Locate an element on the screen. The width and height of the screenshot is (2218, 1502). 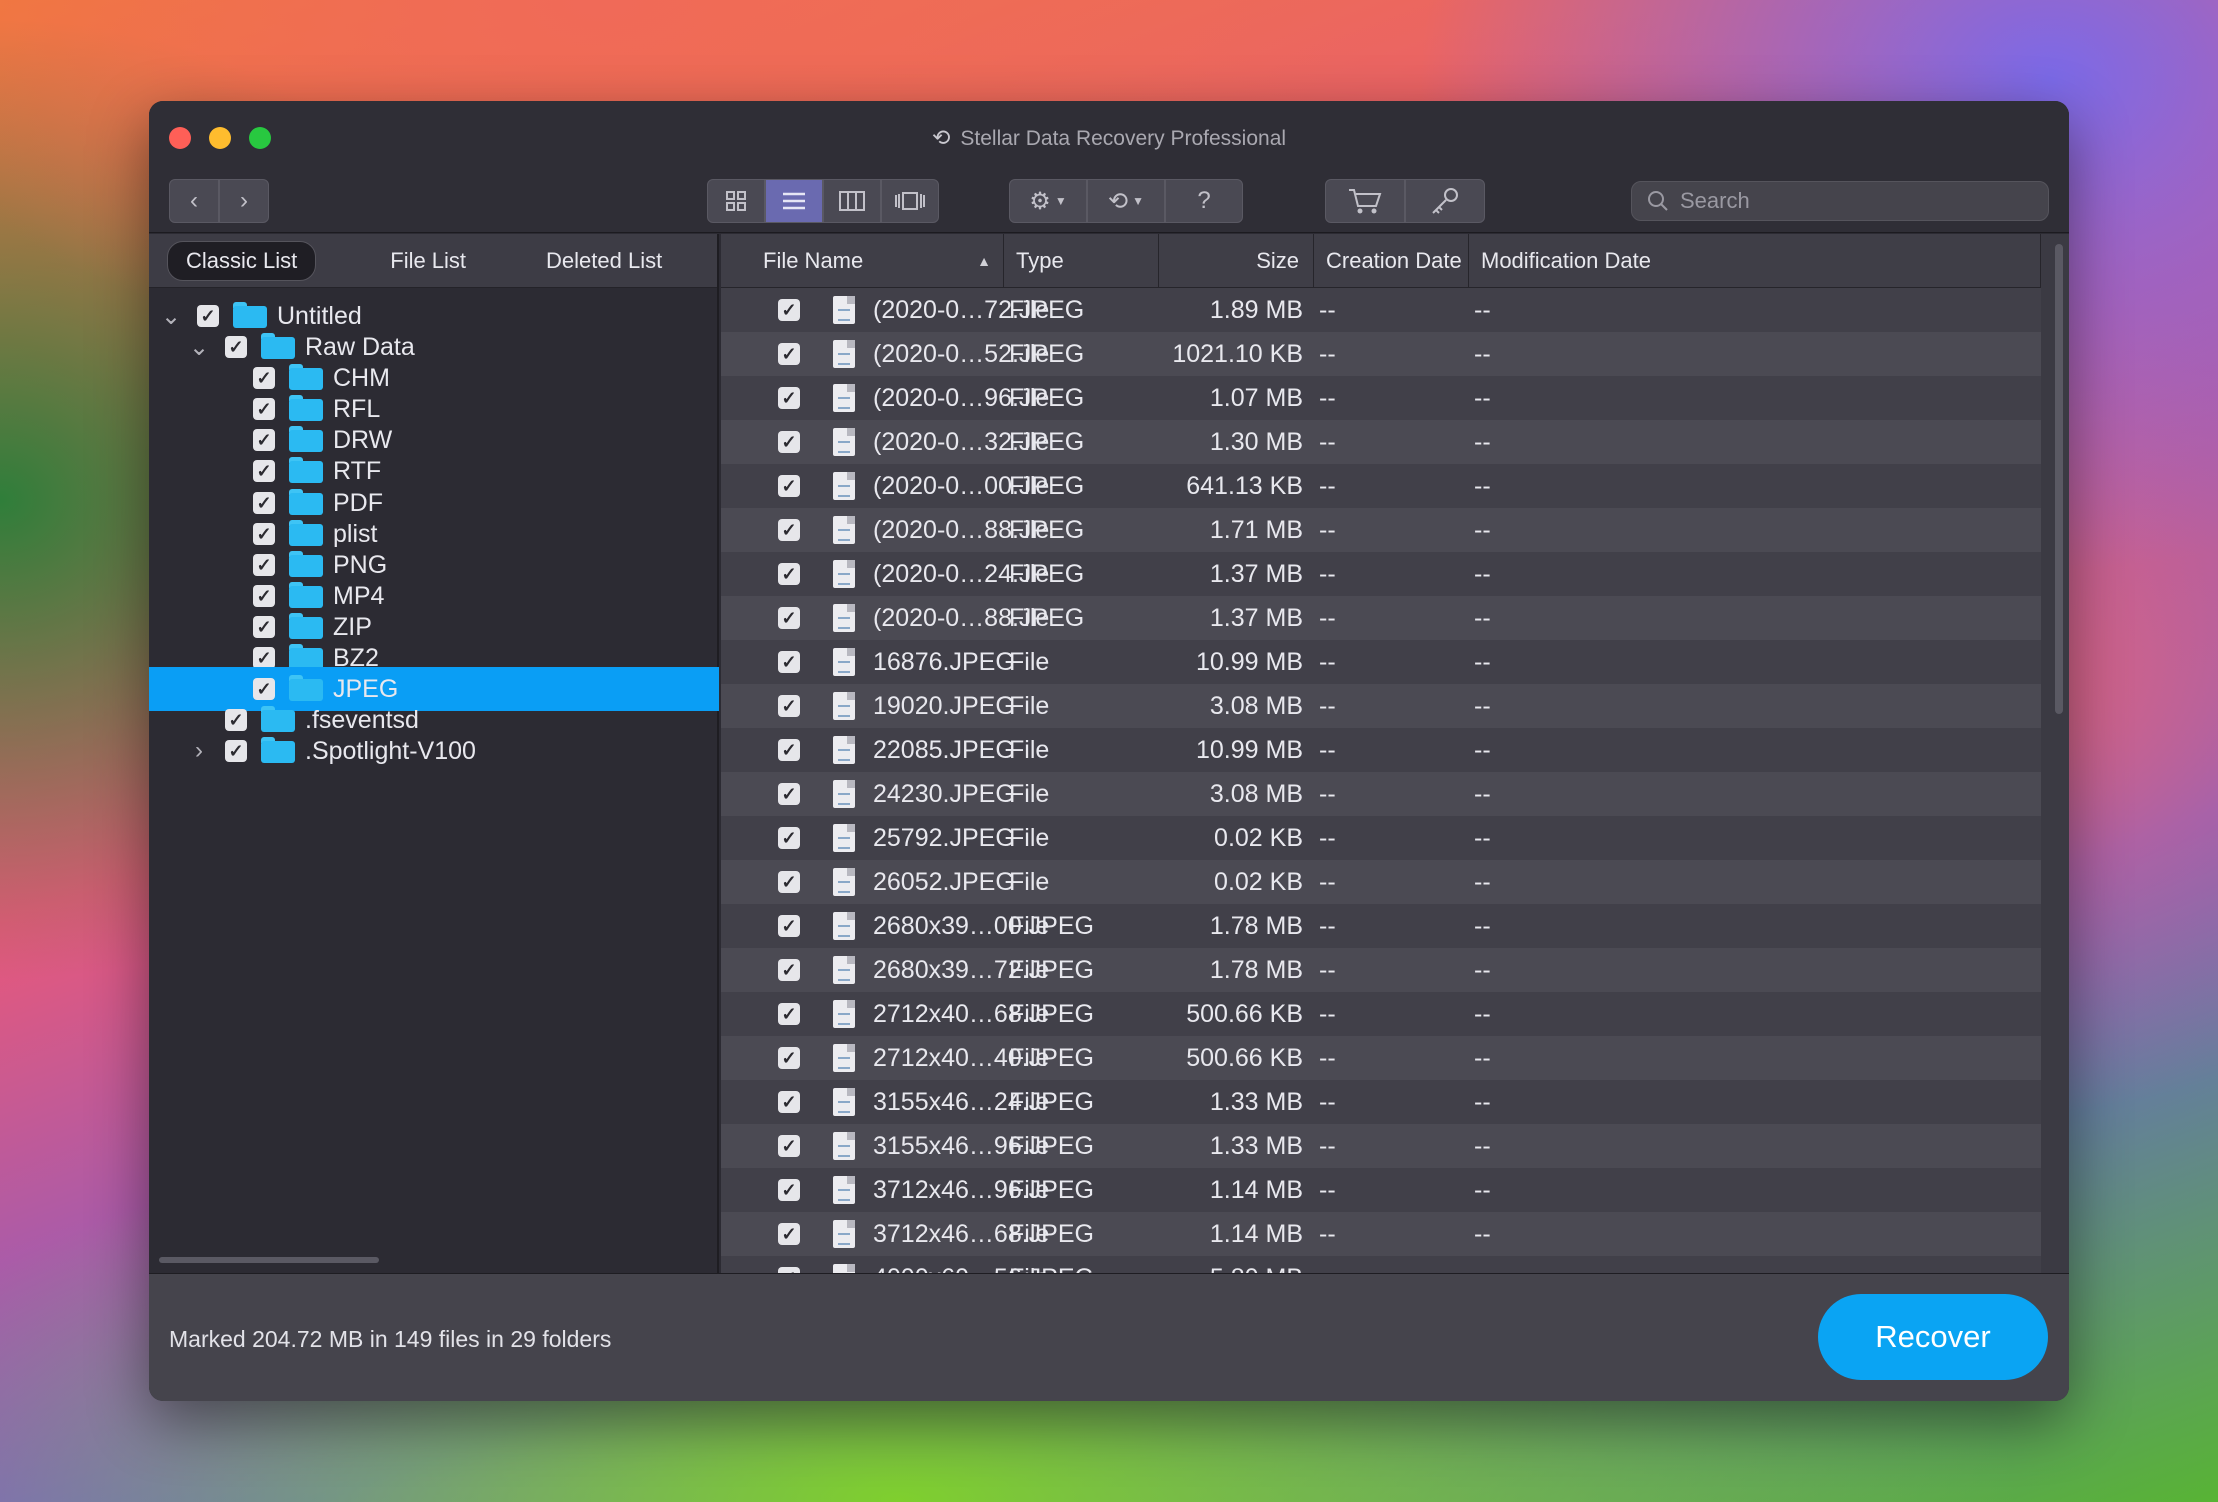
icon-view-button is located at coordinates (736, 201).